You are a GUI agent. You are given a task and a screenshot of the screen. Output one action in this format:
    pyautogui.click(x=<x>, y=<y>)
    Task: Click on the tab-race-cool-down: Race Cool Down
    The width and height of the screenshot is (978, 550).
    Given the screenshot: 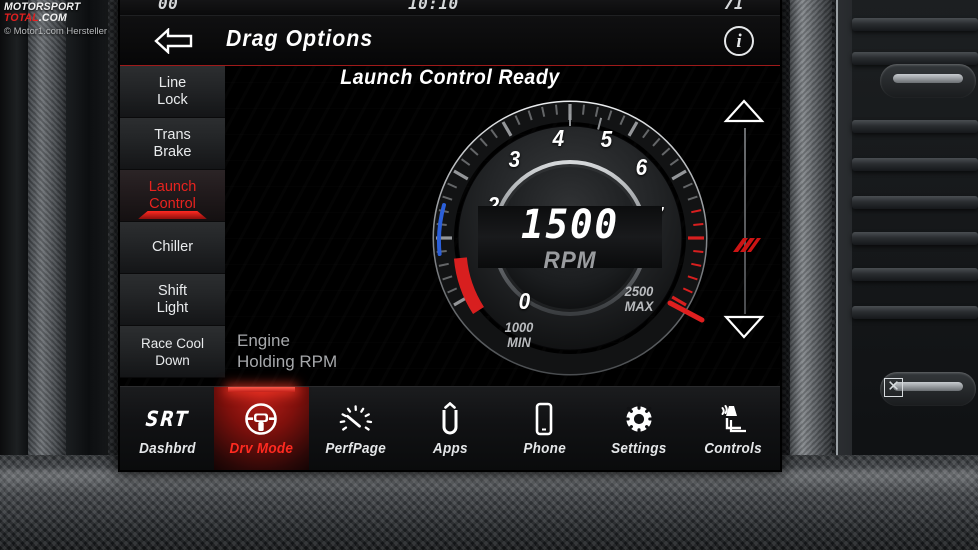 What is the action you would take?
    pyautogui.click(x=172, y=352)
    